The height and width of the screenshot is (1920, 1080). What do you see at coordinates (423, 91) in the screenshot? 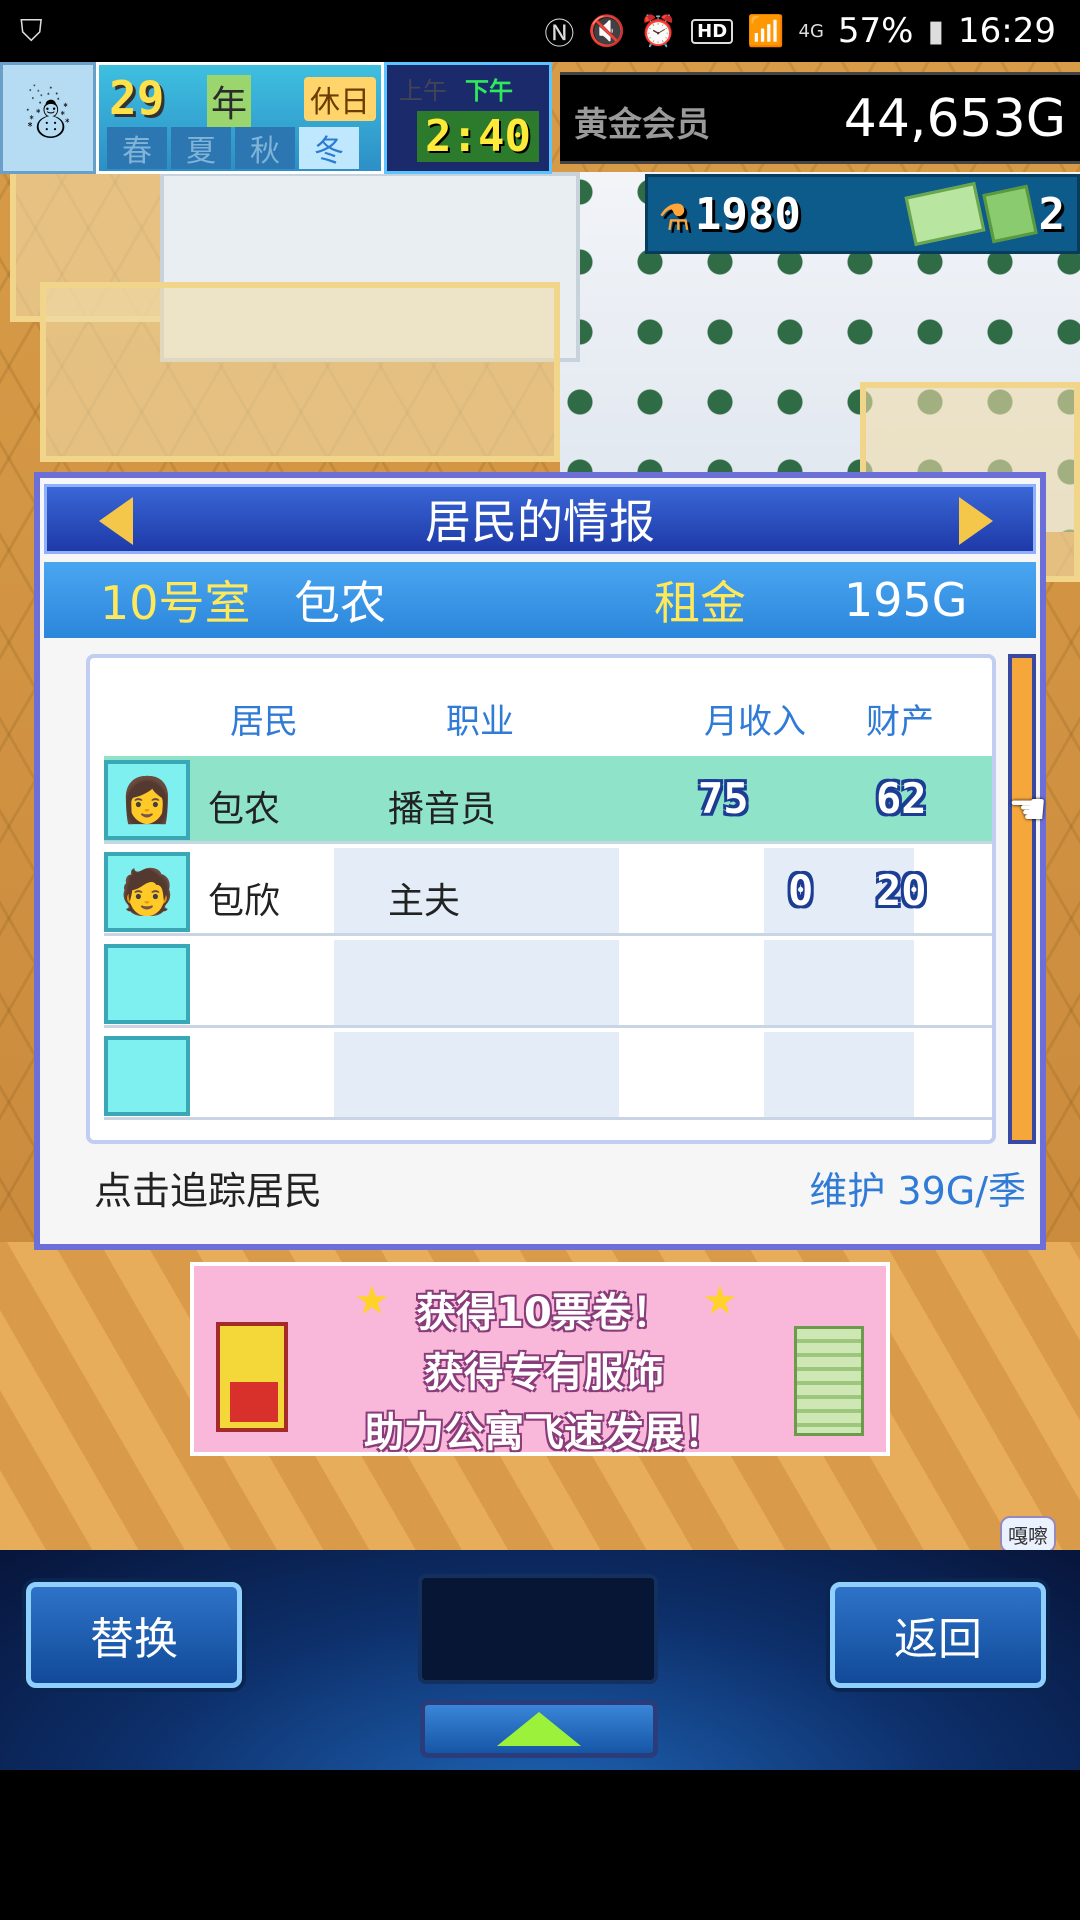
I see `am-label: 上午` at bounding box center [423, 91].